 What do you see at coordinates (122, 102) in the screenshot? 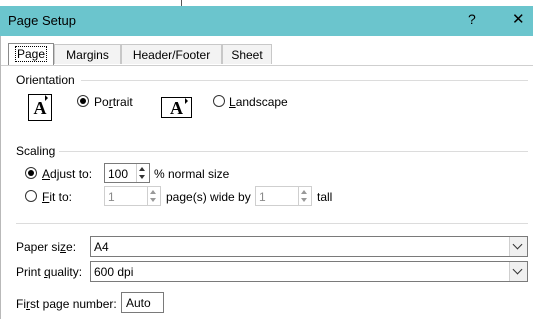
I see `portrait-label-post: trait` at bounding box center [122, 102].